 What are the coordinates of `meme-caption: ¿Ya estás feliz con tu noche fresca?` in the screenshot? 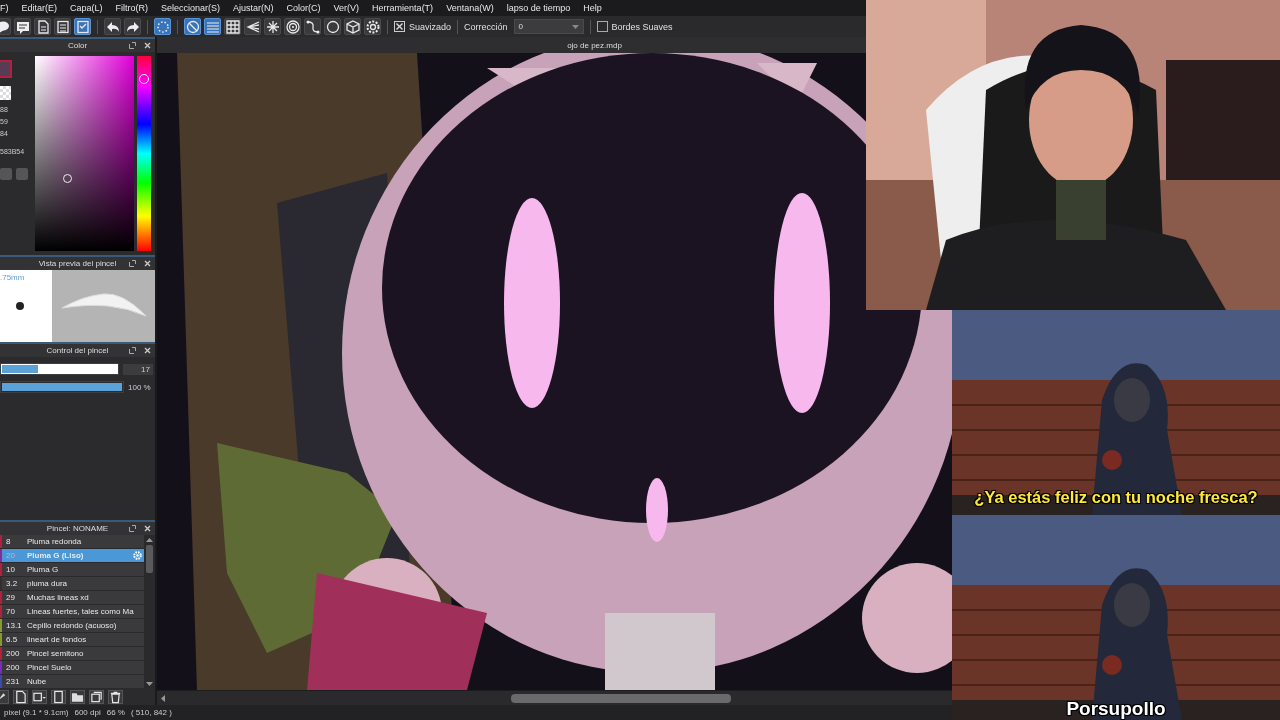 It's located at (1116, 497).